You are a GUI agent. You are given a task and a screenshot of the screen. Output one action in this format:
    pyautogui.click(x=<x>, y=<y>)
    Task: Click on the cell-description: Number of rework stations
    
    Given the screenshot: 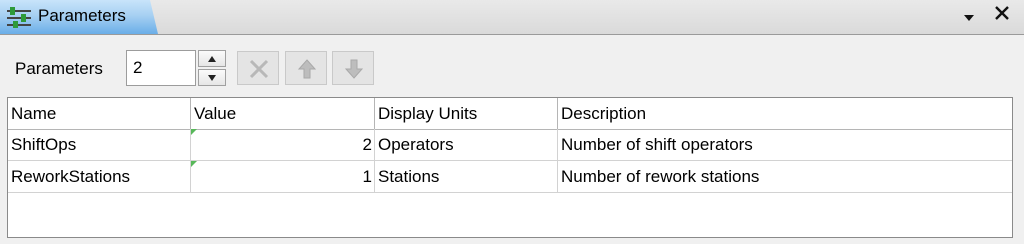 What is the action you would take?
    pyautogui.click(x=785, y=177)
    